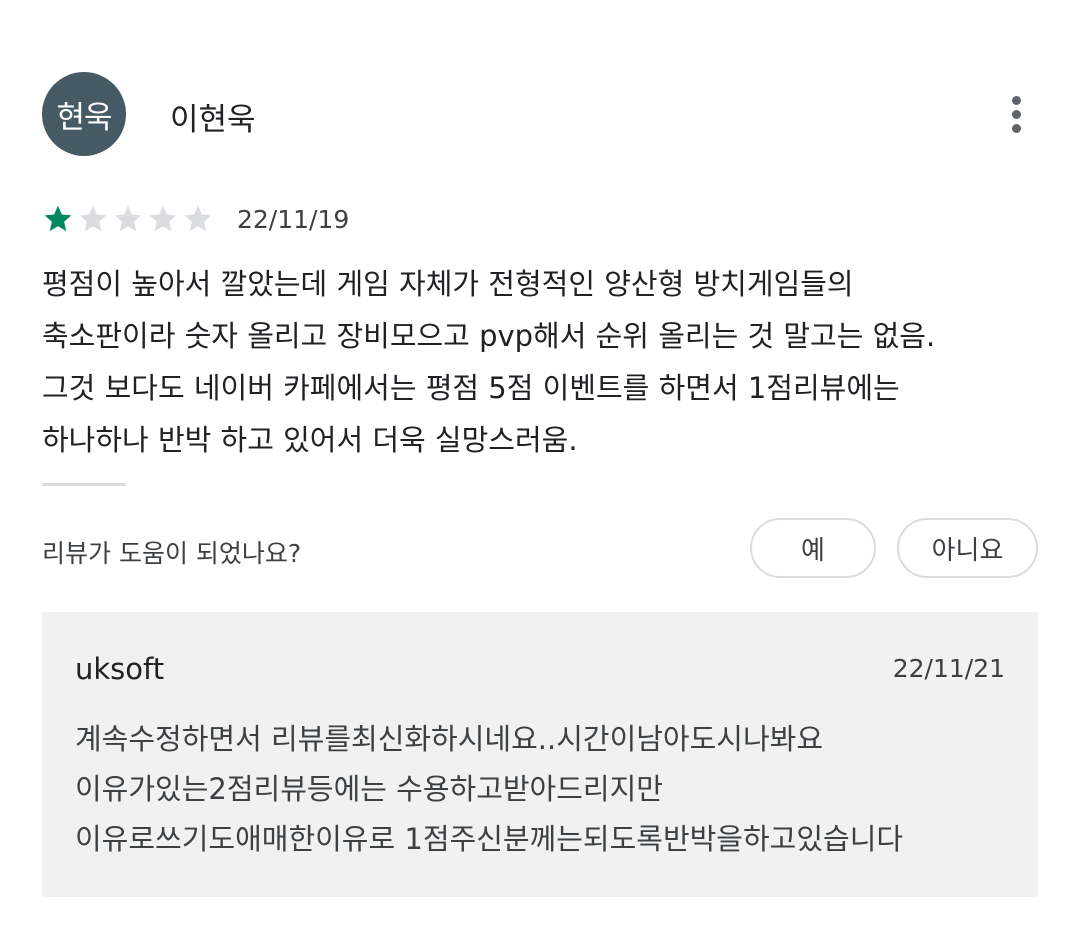  What do you see at coordinates (813, 548) in the screenshot?
I see `helpful-yes-button: 예` at bounding box center [813, 548].